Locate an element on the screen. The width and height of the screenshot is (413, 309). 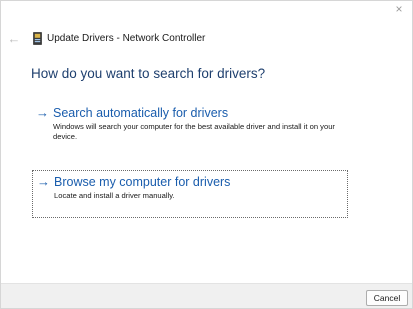
window-title: Update Drivers - Network Controller is located at coordinates (126, 38).